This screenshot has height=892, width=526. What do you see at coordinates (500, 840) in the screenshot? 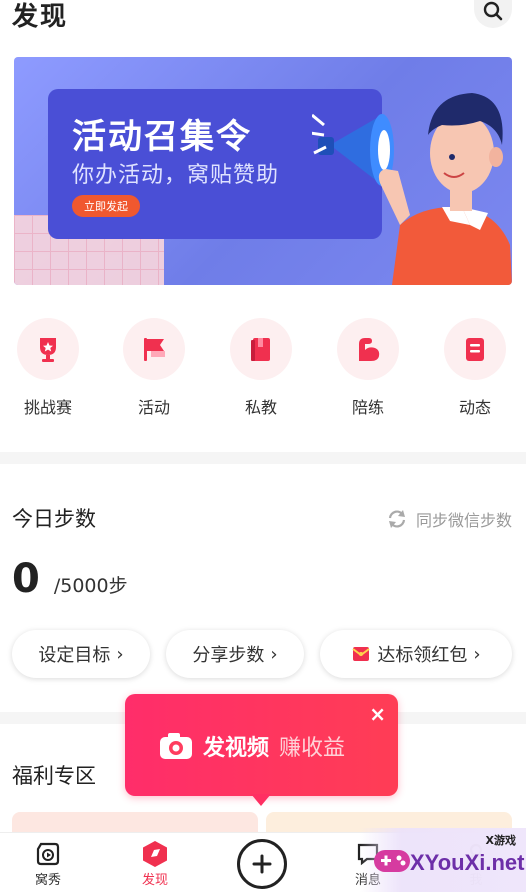
I see `watermark-tag: X游戏` at bounding box center [500, 840].